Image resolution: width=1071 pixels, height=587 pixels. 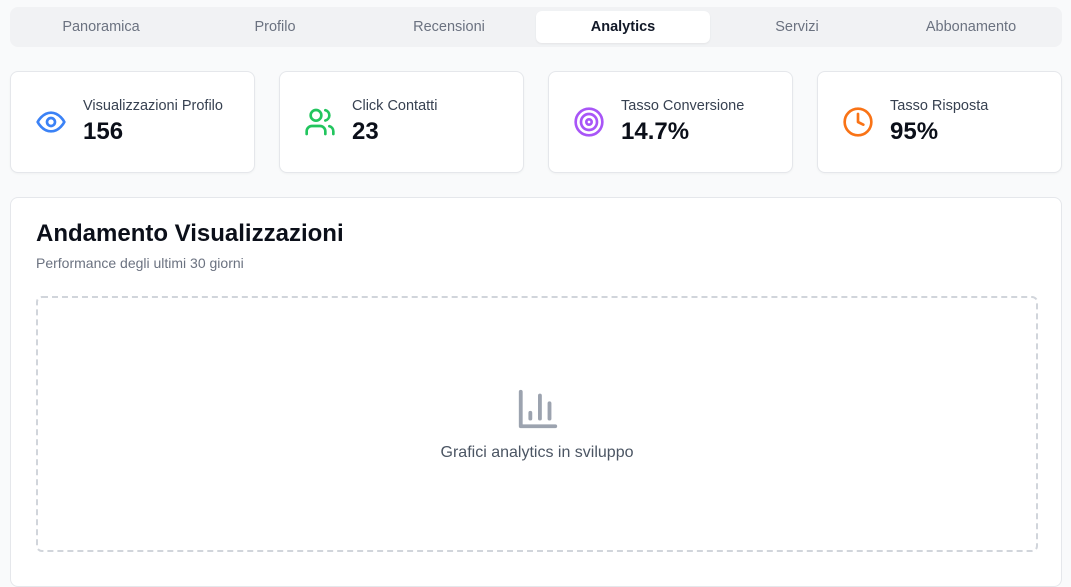 I want to click on tab-panoramica: Panoramica, so click(x=101, y=27).